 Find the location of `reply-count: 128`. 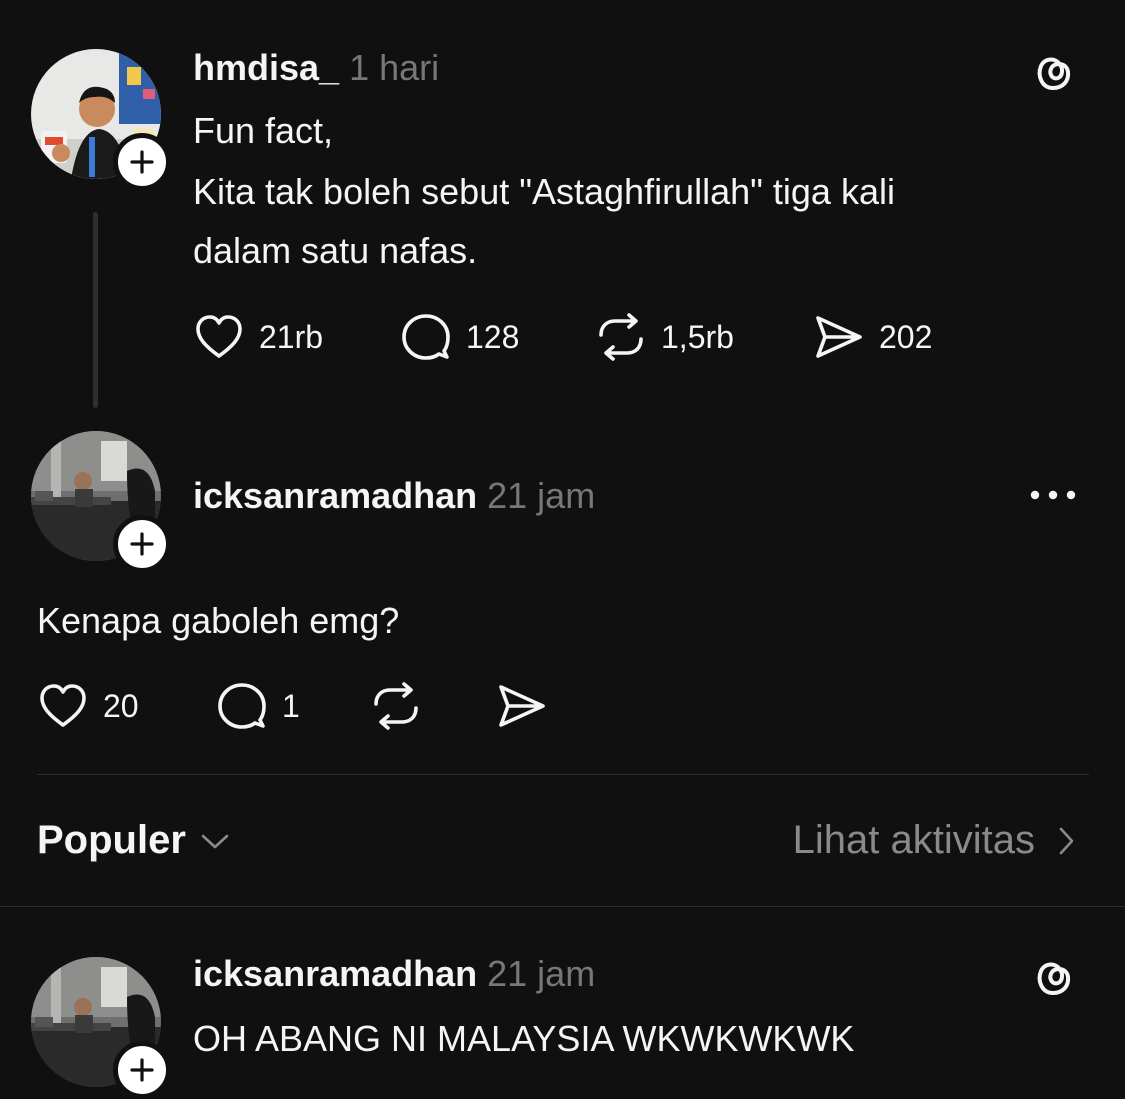

reply-count: 128 is located at coordinates (493, 336).